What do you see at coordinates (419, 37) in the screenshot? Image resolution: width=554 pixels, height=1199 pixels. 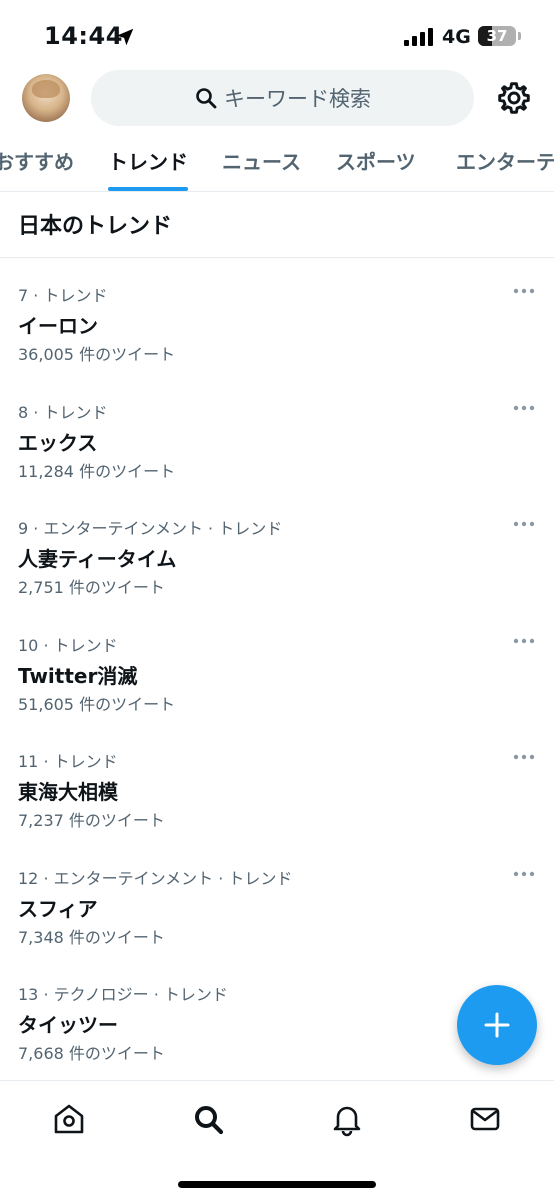 I see `signal-bars-icon` at bounding box center [419, 37].